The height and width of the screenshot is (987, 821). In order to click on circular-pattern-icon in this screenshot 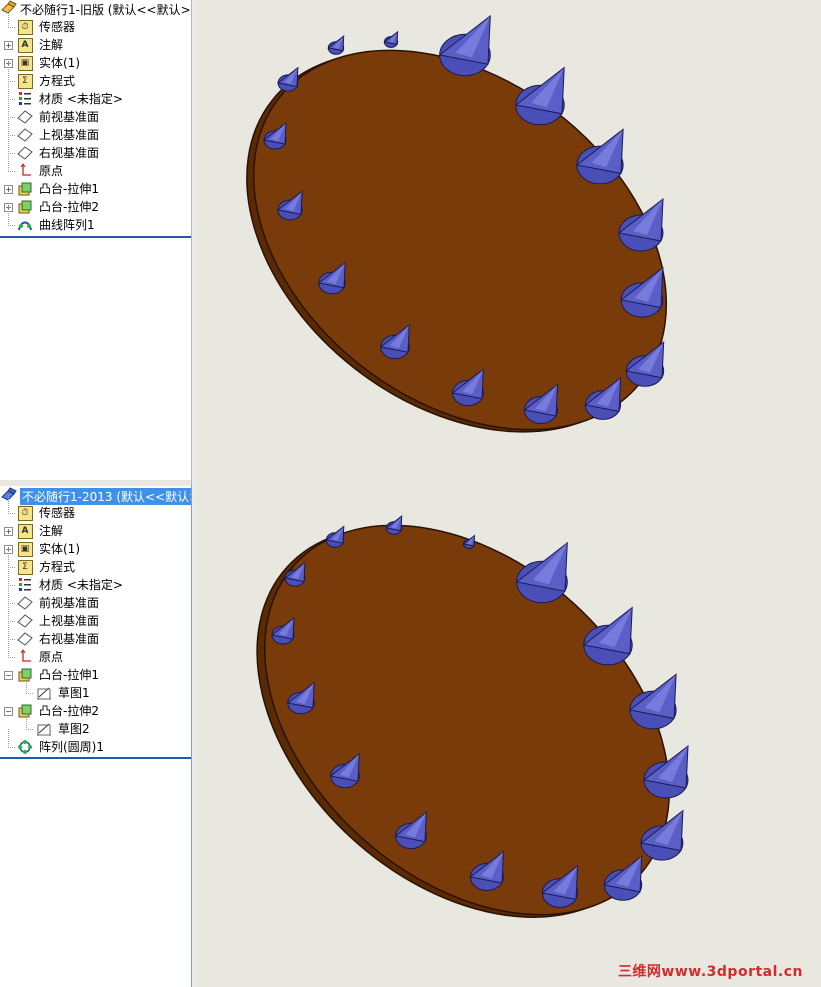, I will do `click(25, 747)`.